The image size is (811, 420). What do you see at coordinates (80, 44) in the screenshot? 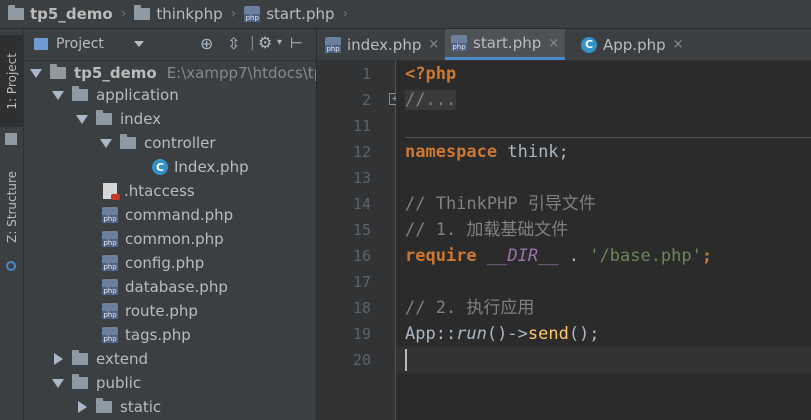
I see `project-view-label: Project` at bounding box center [80, 44].